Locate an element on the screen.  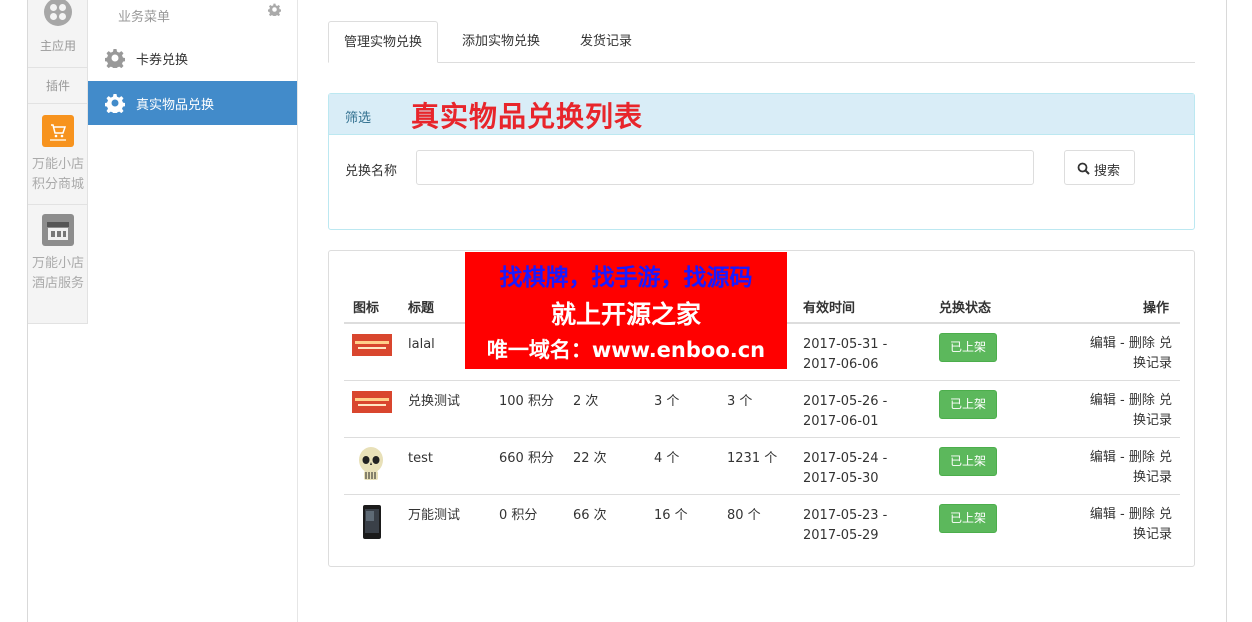
search-button: 搜索 is located at coordinates (1099, 167).